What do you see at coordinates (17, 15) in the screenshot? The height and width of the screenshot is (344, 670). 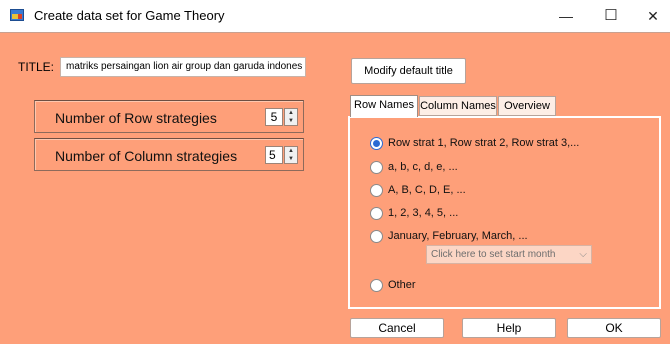 I see `app-icon` at bounding box center [17, 15].